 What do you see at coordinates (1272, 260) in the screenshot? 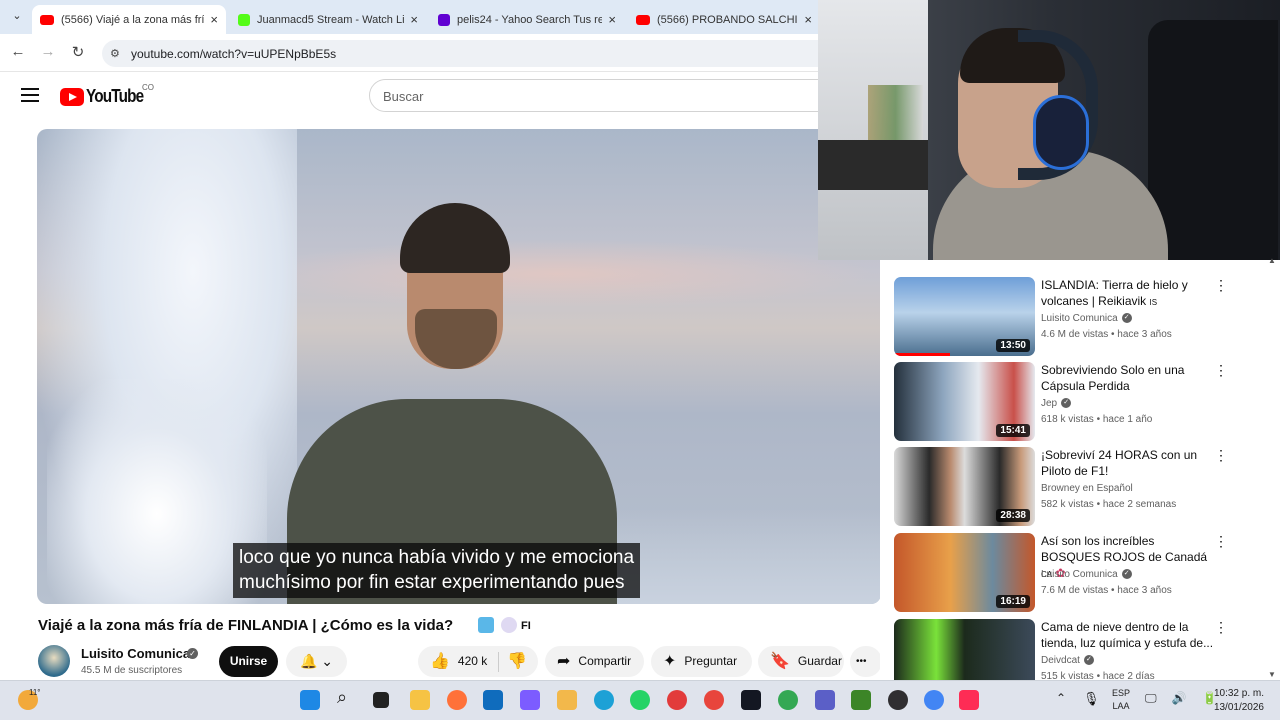
I see `scroll-up-arrow-icon: ▲` at bounding box center [1272, 260].